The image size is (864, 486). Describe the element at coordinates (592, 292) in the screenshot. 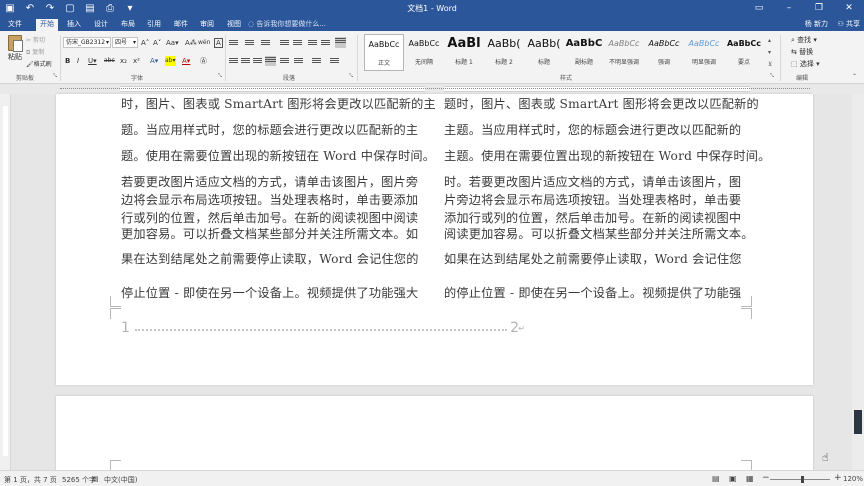

I see `text-line: 的停止位置 - 即使在另一个设备上。视频提供了功能强` at that location.